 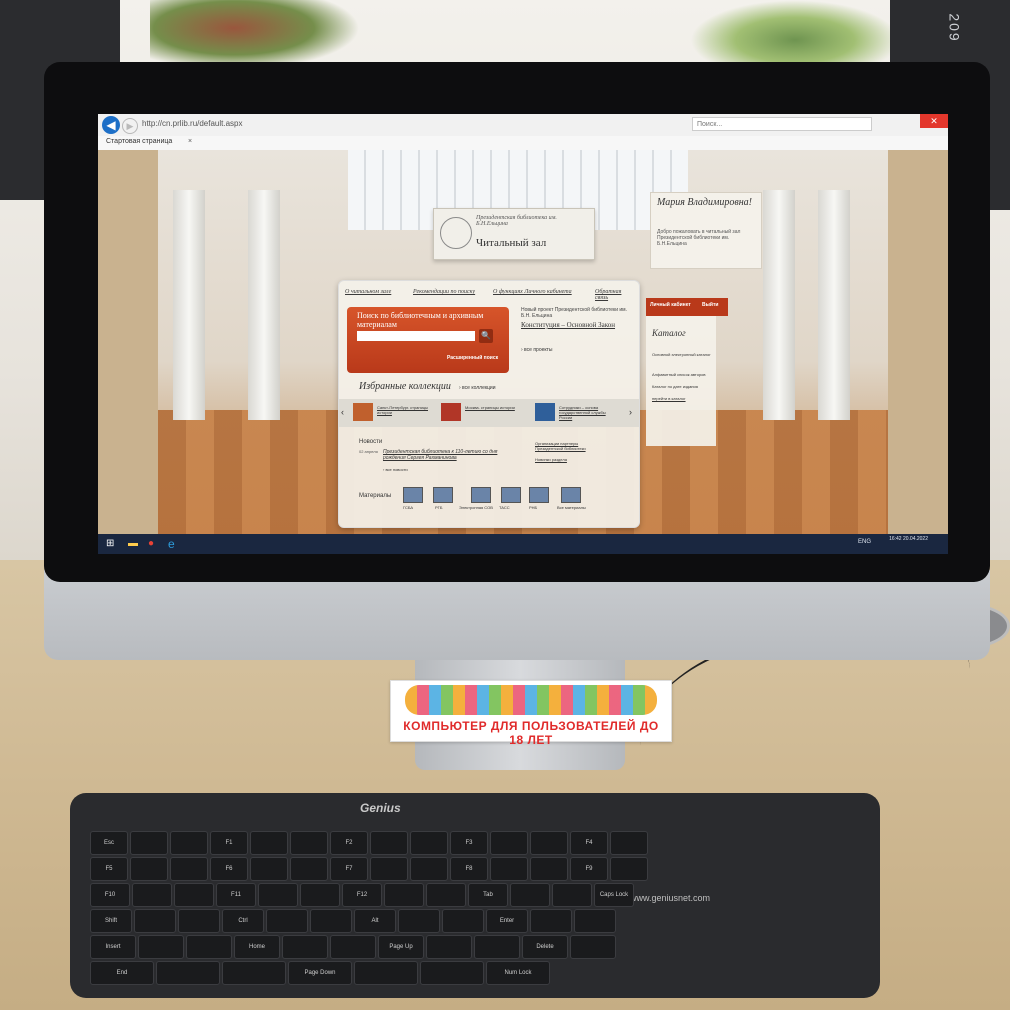 I want to click on all-news-link: › все новости, so click(x=395, y=469).